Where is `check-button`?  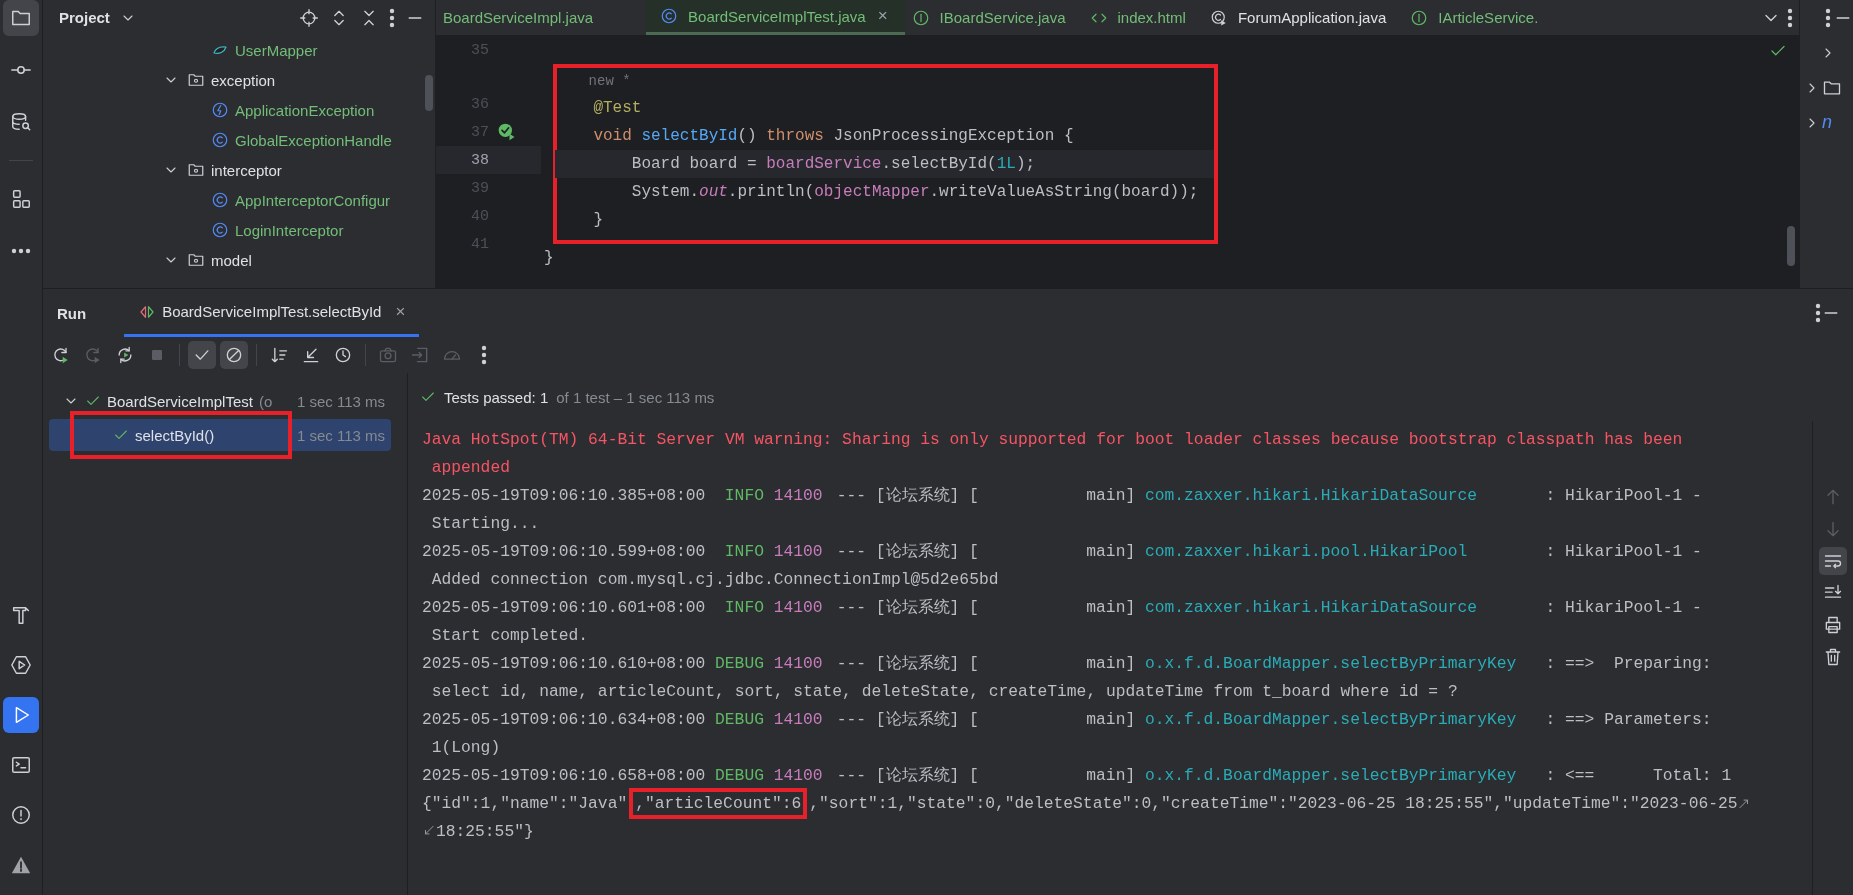 check-button is located at coordinates (202, 355).